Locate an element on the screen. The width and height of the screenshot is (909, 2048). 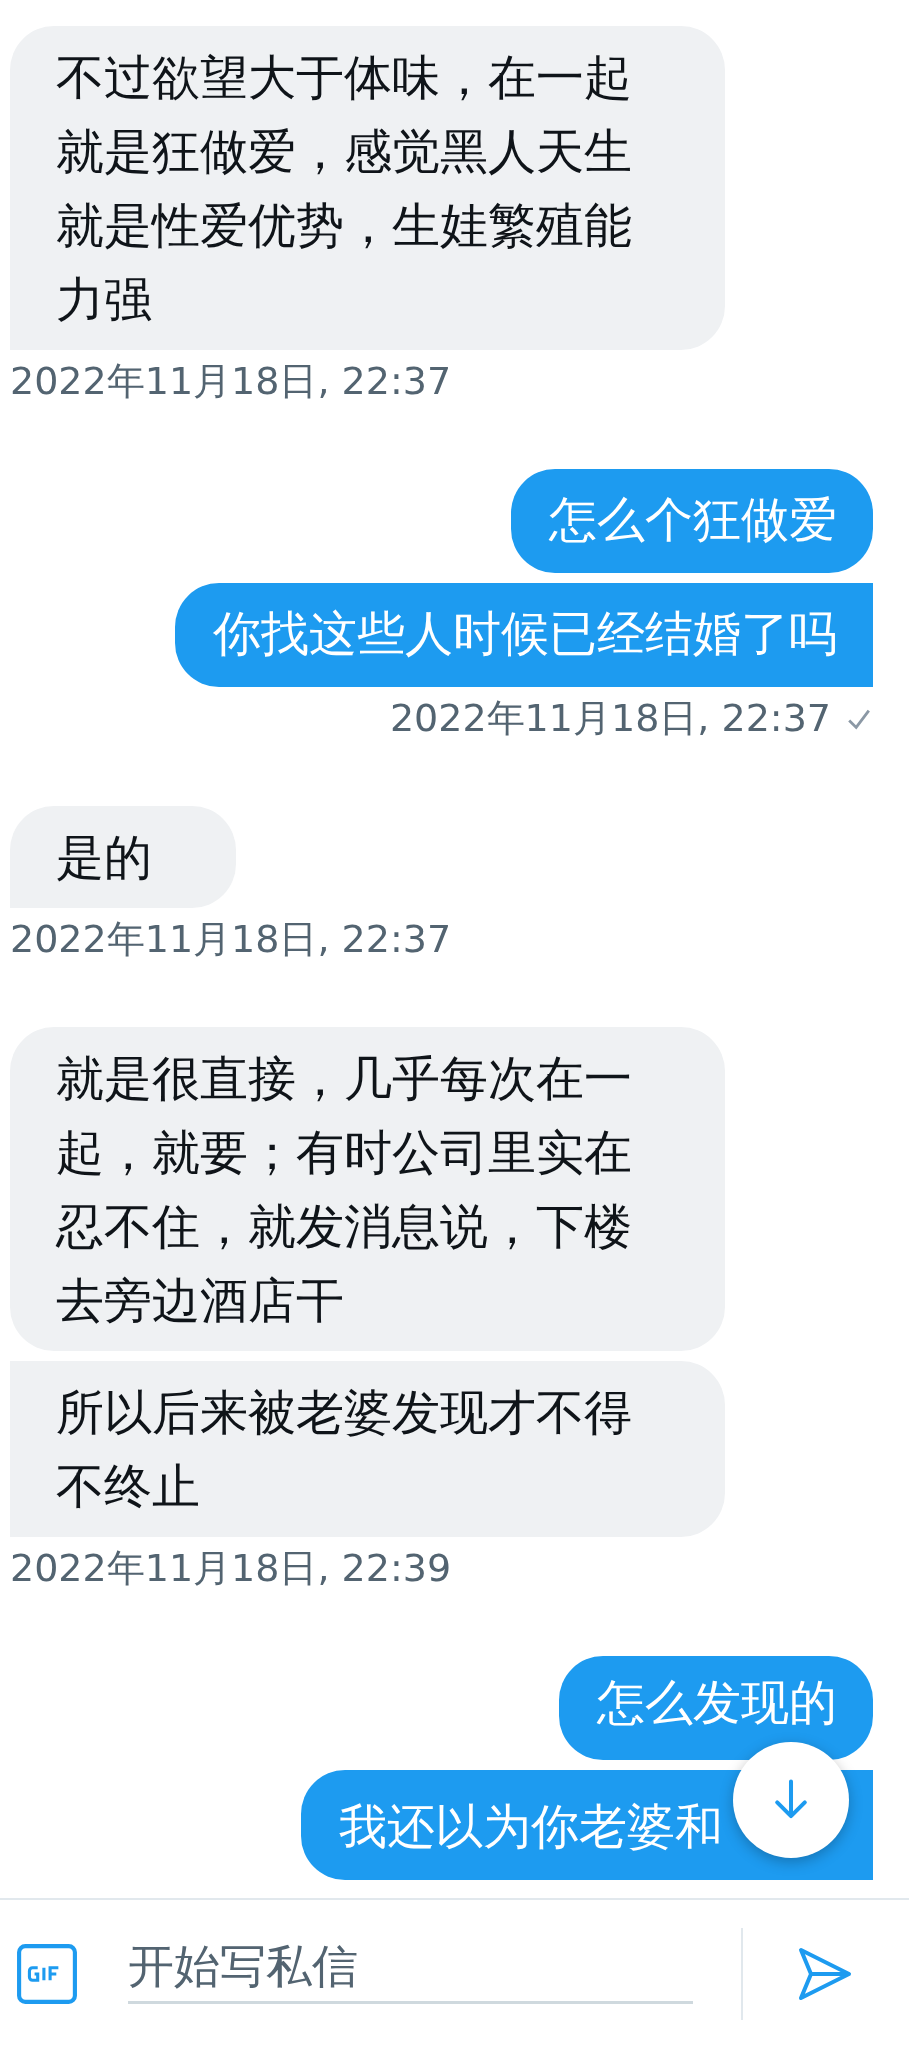
gif-icon is located at coordinates (47, 1974).